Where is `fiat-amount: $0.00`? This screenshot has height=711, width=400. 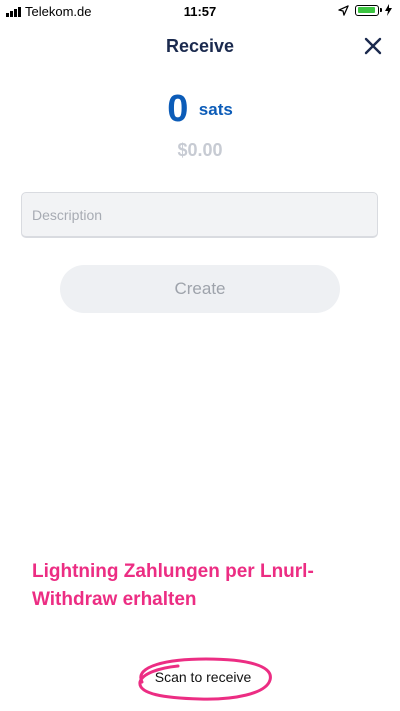 fiat-amount: $0.00 is located at coordinates (200, 150).